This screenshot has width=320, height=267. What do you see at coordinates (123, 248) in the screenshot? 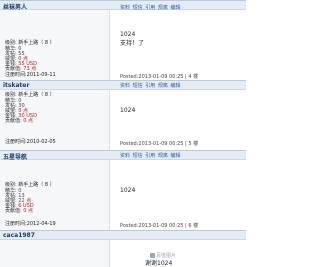
I see `post-floor-7: caca1987 谢谢1024` at bounding box center [123, 248].